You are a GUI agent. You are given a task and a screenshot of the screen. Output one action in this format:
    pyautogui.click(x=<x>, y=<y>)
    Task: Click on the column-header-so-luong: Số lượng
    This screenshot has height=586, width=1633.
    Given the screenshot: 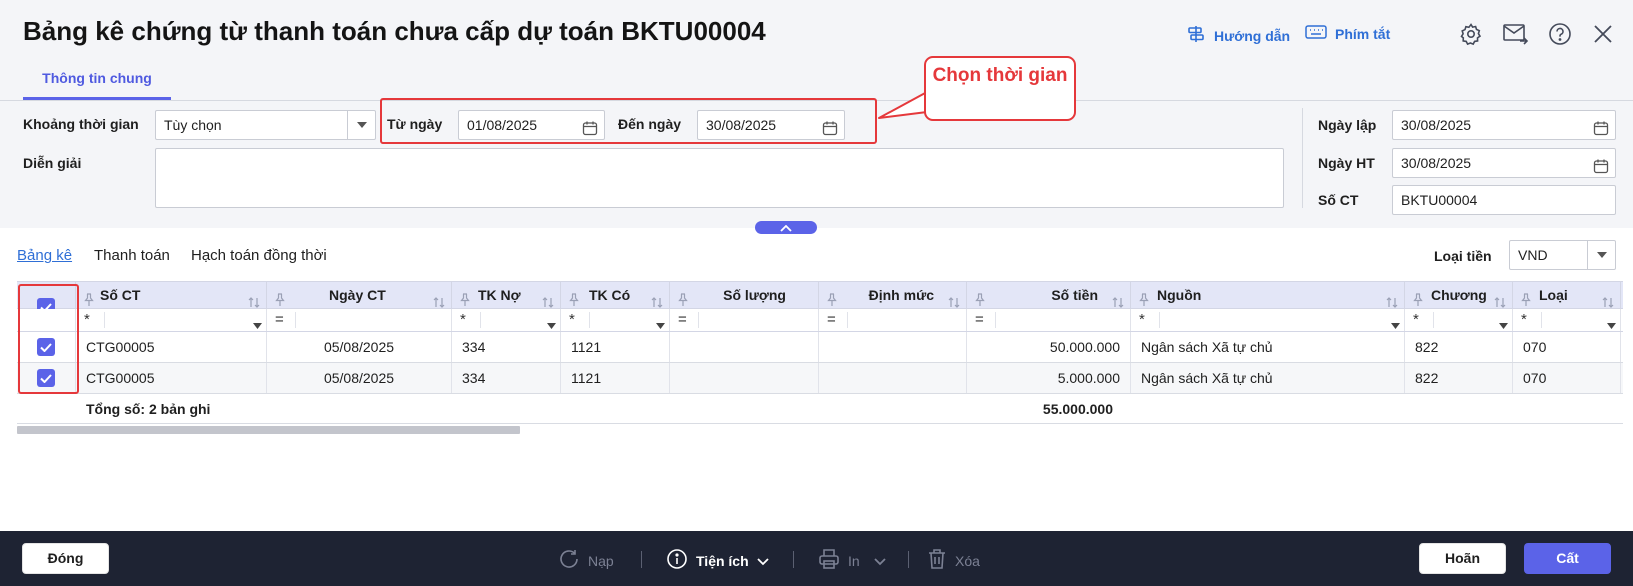 What is the action you would take?
    pyautogui.click(x=744, y=295)
    